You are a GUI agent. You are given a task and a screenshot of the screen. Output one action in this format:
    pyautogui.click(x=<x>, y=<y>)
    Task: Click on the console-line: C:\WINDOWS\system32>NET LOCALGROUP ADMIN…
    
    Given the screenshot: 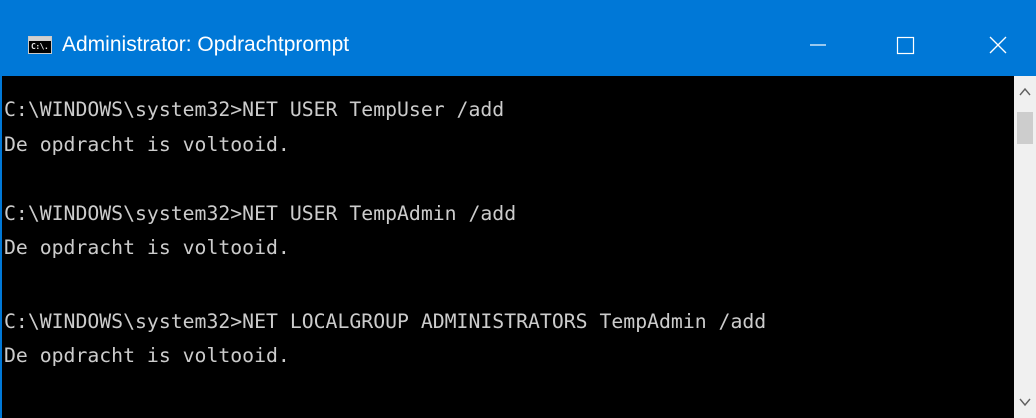 What is the action you would take?
    pyautogui.click(x=385, y=321)
    